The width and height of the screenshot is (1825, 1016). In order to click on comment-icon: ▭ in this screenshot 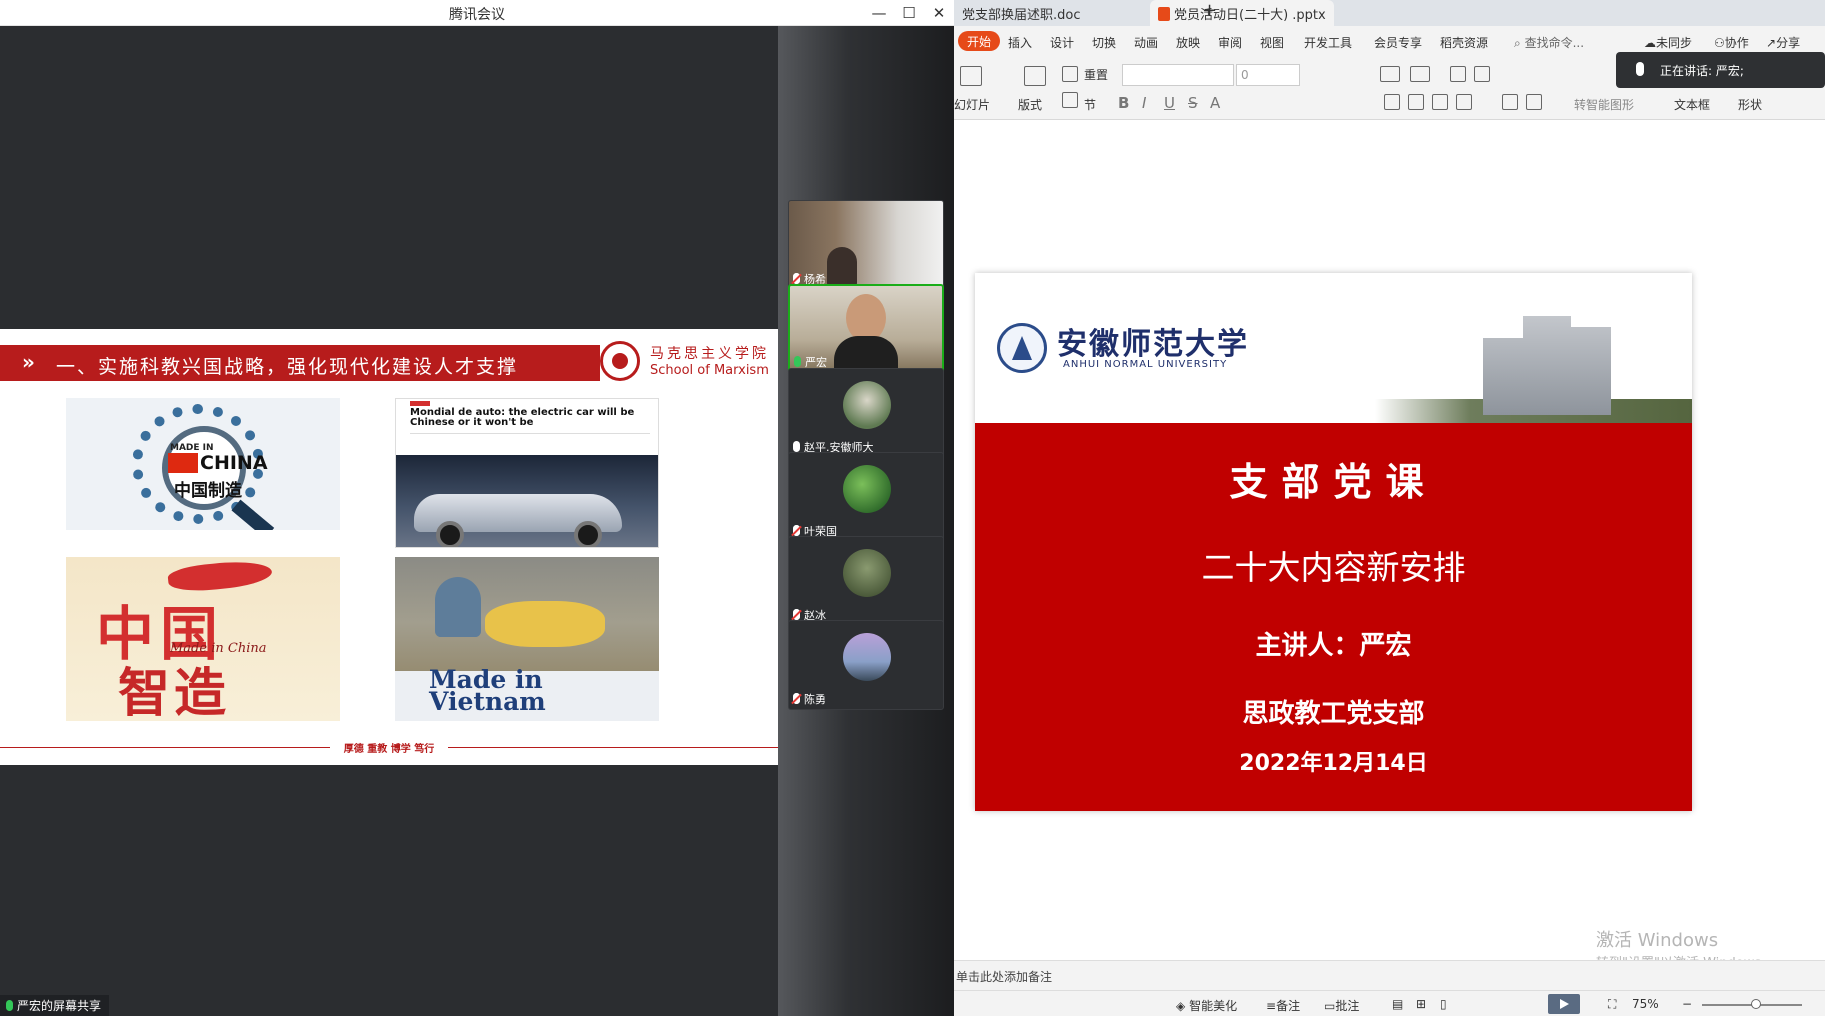, I will do `click(1330, 1006)`.